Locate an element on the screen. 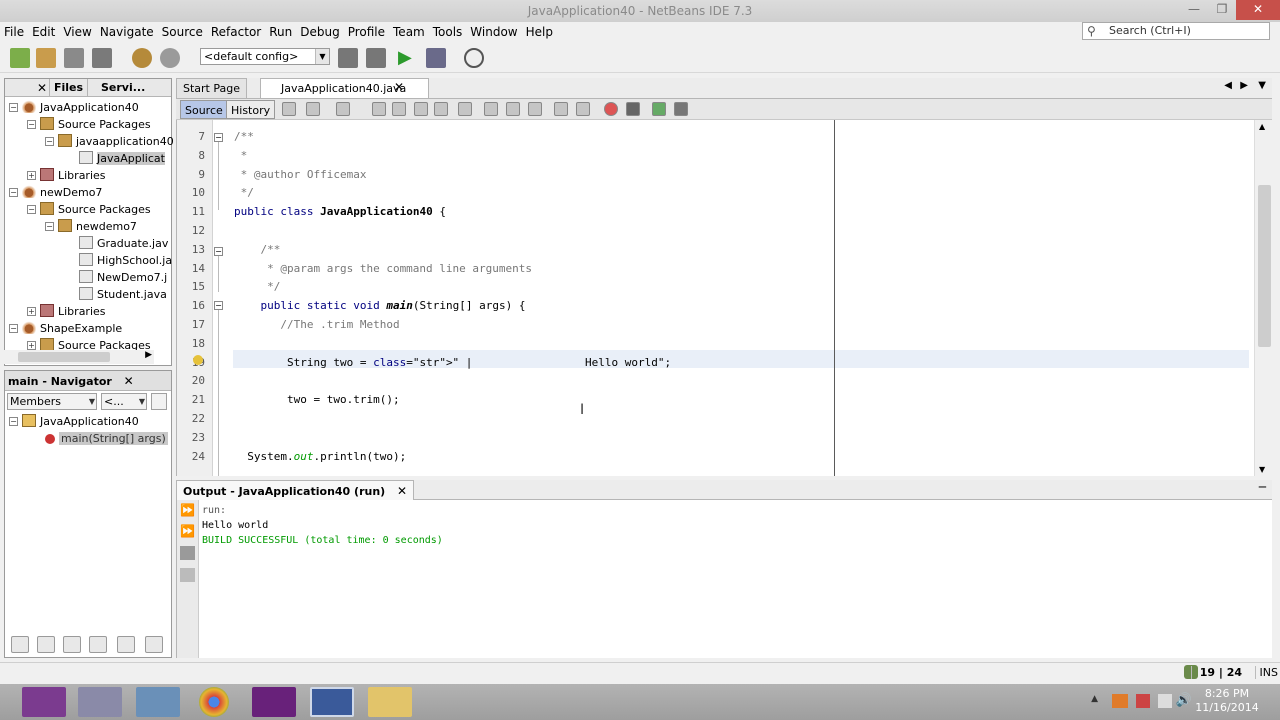 Image resolution: width=1280 pixels, height=720 pixels. undo-icon is located at coordinates (142, 58).